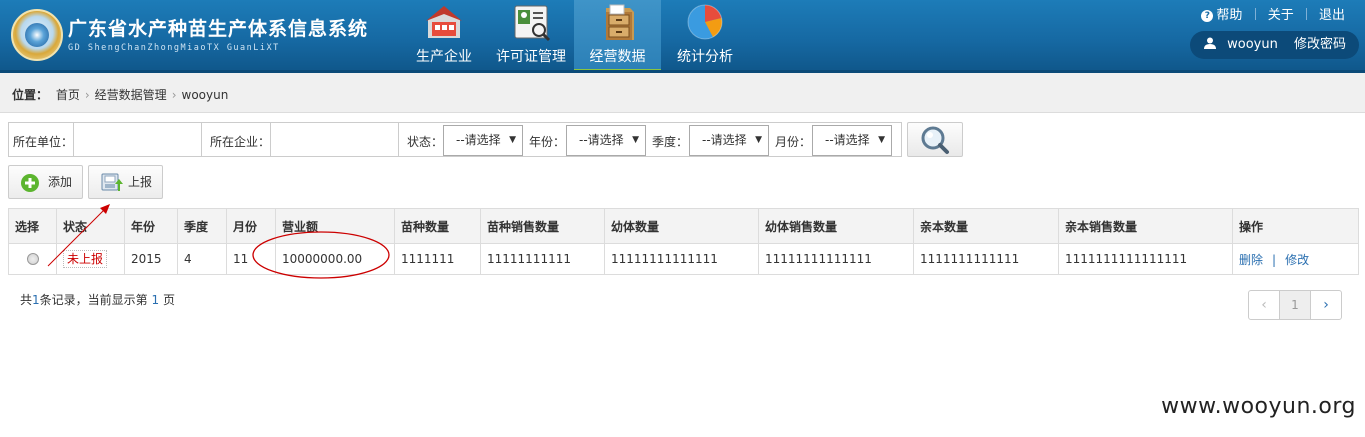 The width and height of the screenshot is (1365, 437). What do you see at coordinates (682, 93) in the screenshot?
I see `breadcrumb-bar: 位置： 首页 › 经营数据管理 › wooyun` at bounding box center [682, 93].